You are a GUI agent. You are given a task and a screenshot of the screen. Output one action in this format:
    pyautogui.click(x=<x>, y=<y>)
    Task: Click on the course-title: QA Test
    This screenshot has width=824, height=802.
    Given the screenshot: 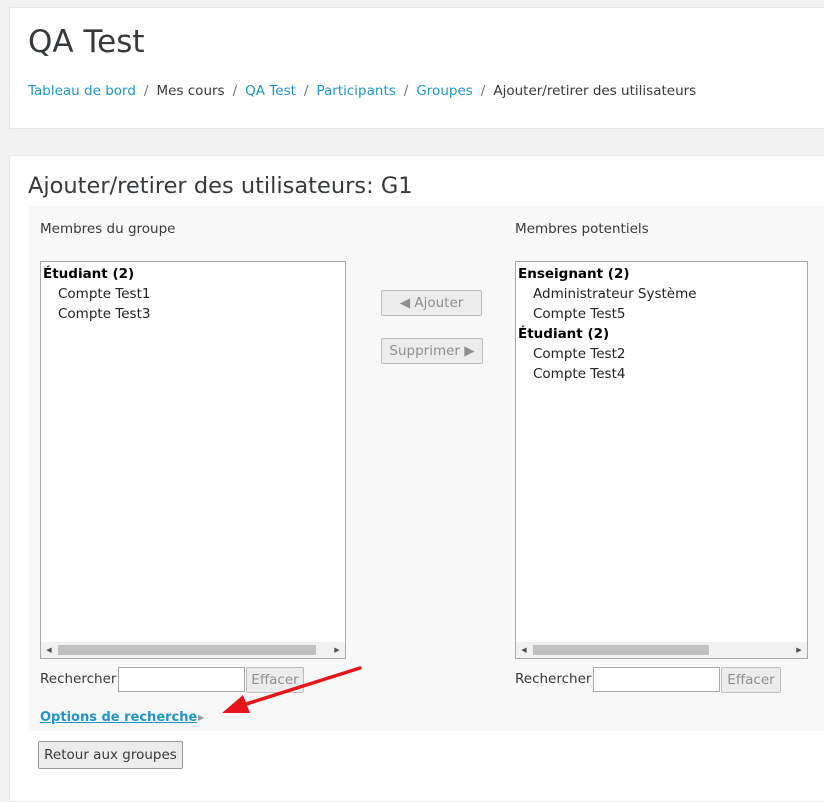 What is the action you would take?
    pyautogui.click(x=86, y=42)
    